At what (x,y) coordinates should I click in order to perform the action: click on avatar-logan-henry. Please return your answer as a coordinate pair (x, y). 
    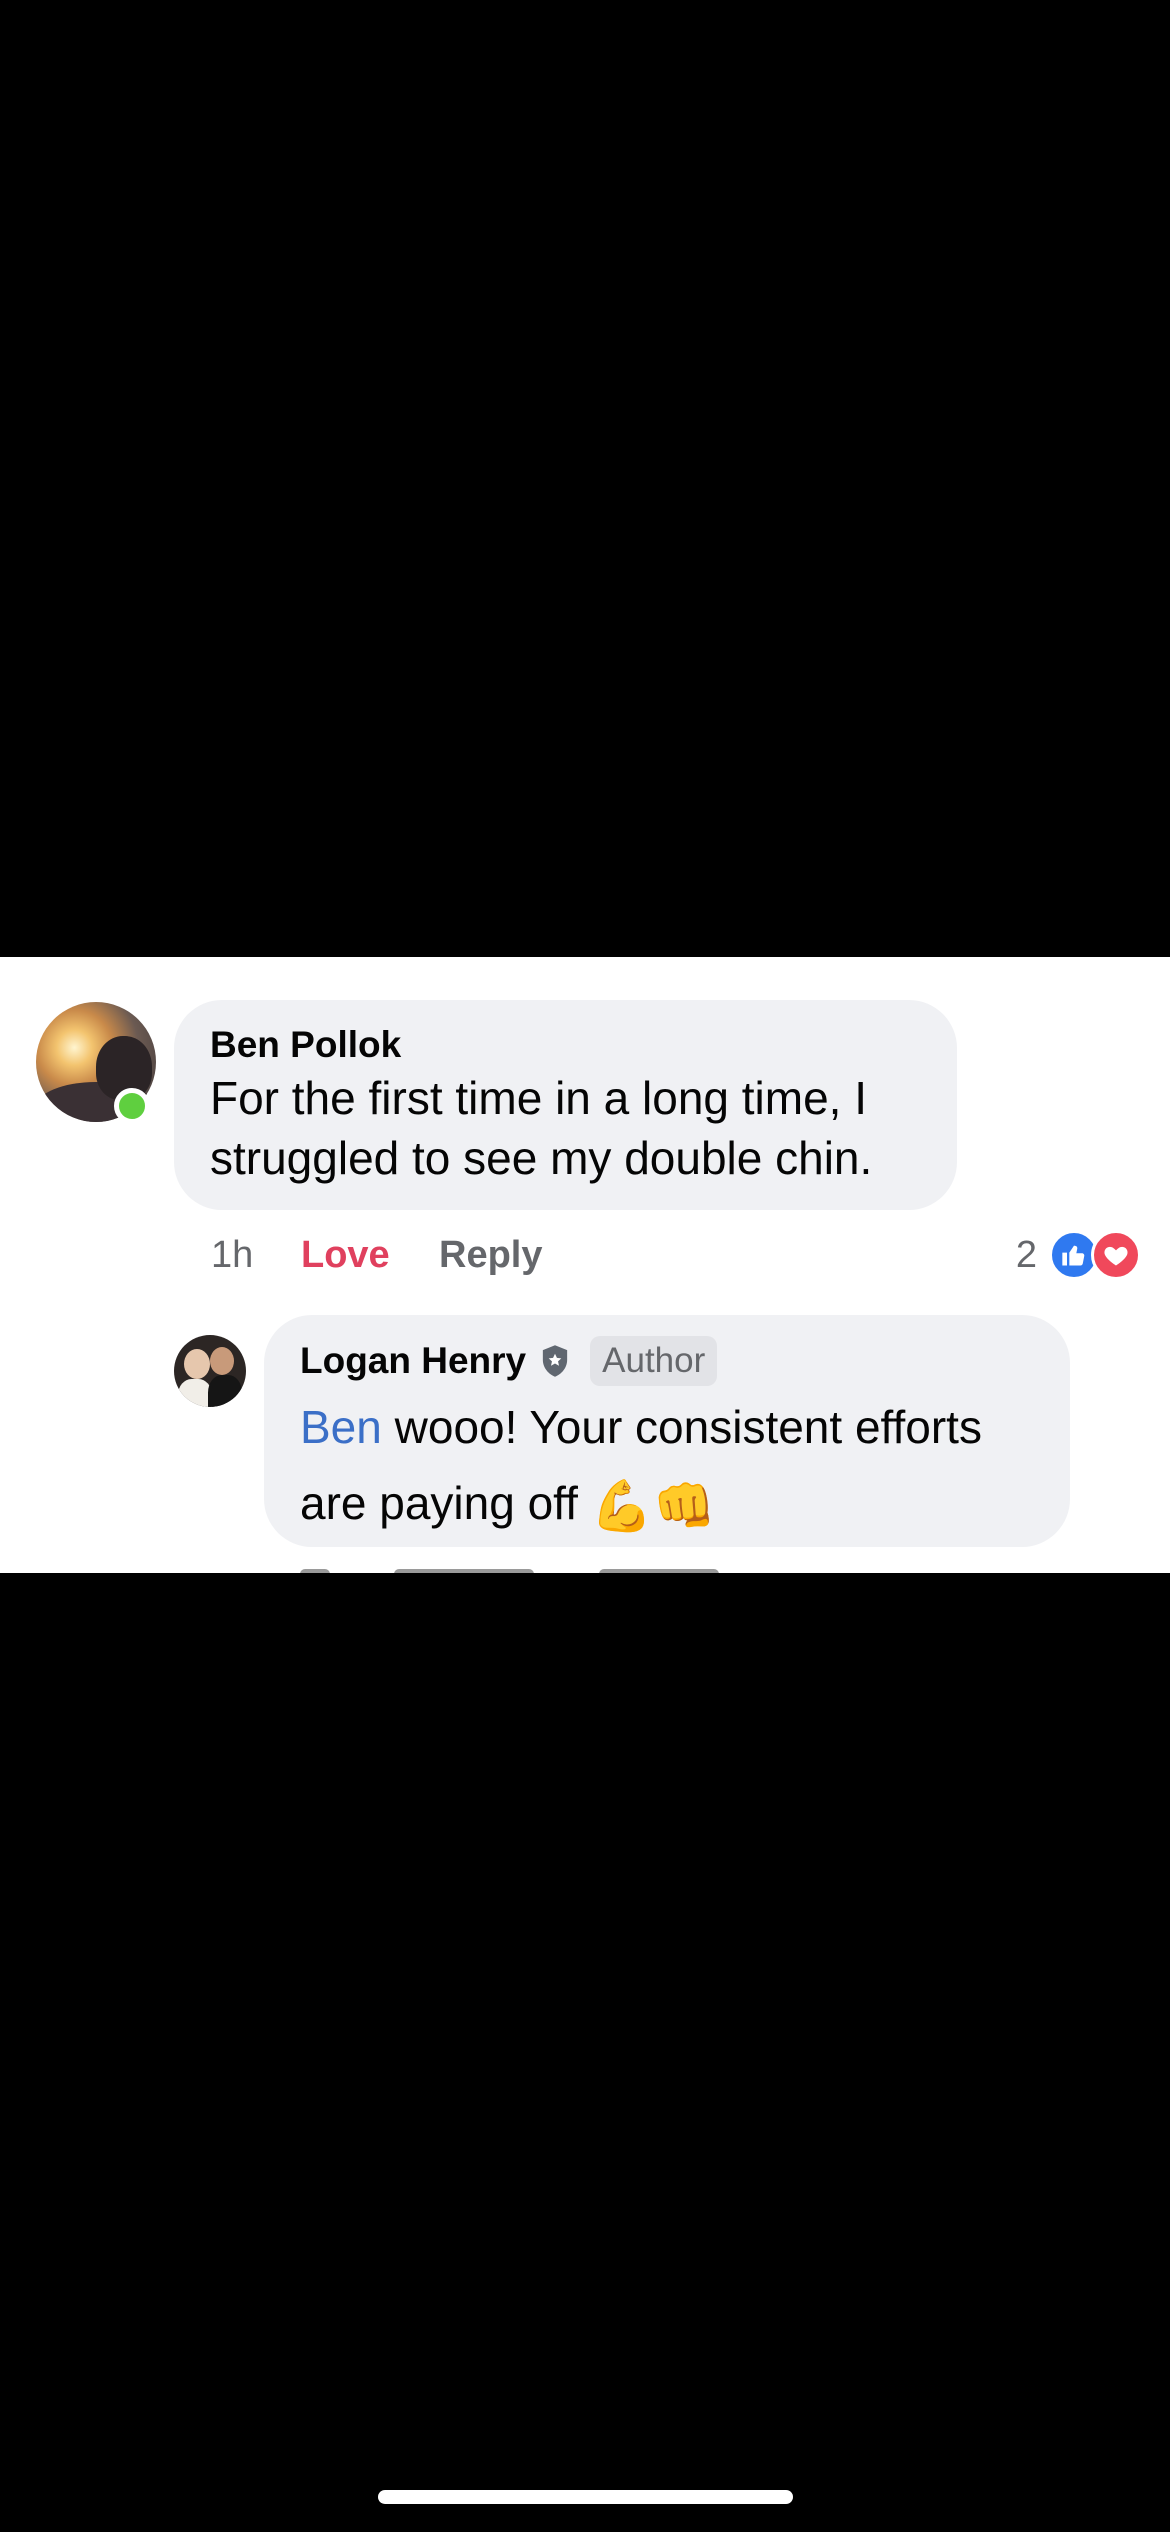
    Looking at the image, I should click on (210, 1371).